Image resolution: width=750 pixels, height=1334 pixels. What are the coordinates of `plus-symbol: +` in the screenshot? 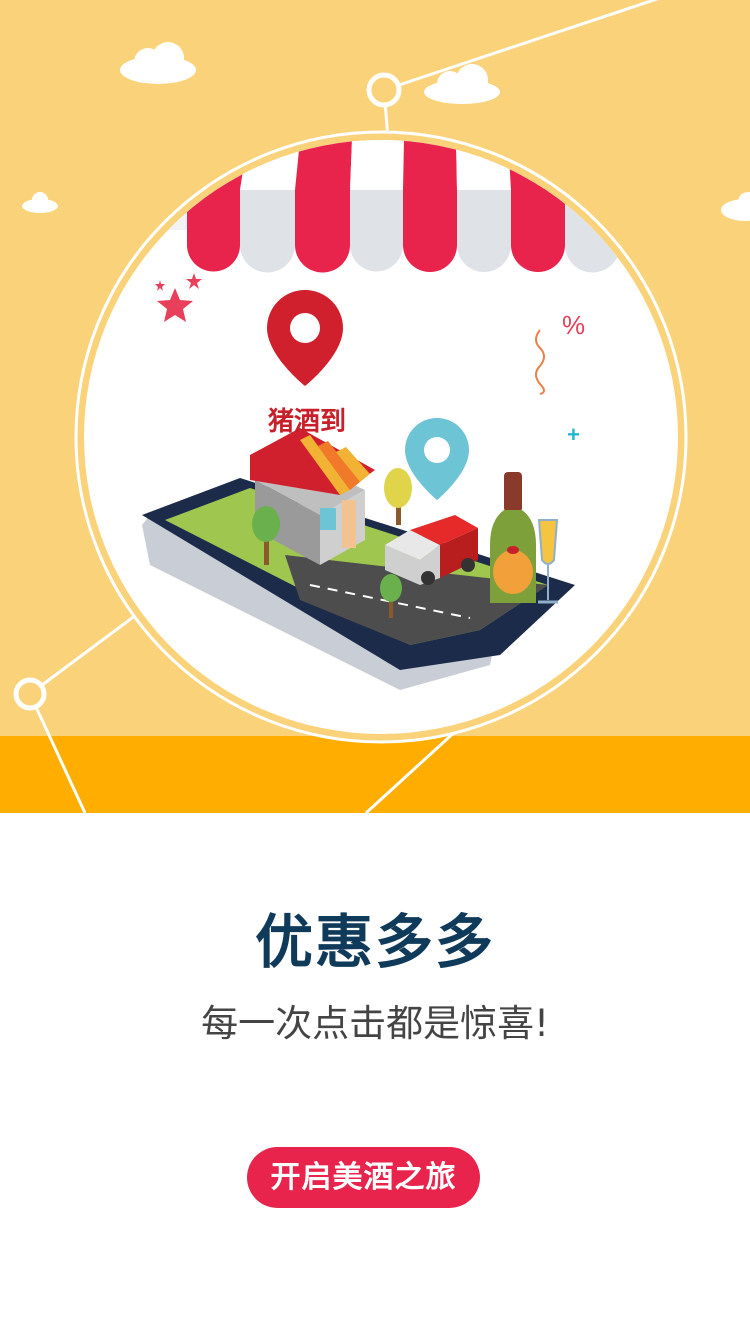 It's located at (573, 434).